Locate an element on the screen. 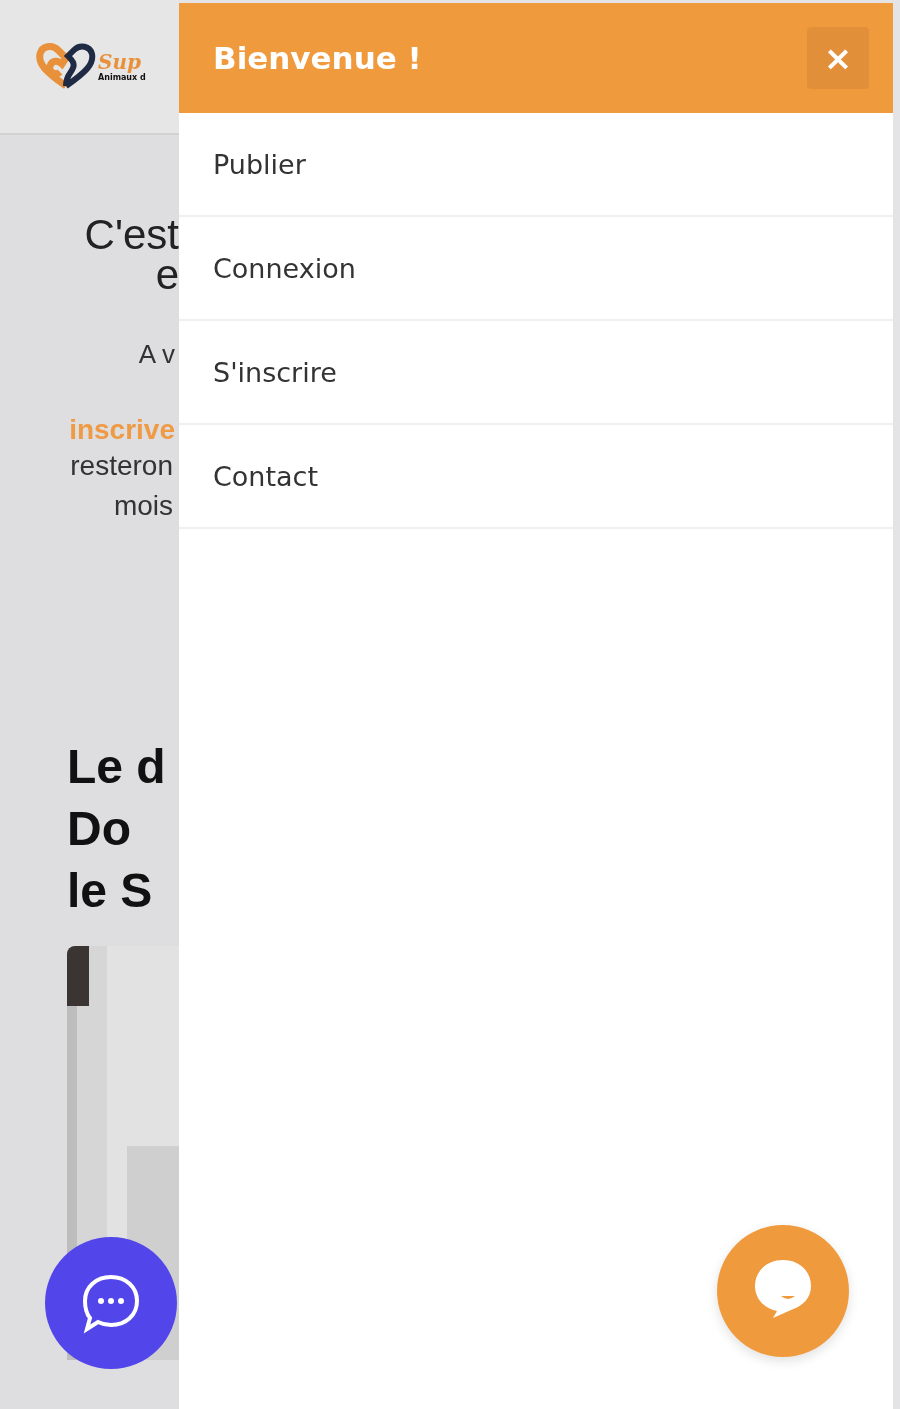 The image size is (900, 1409). section-heading: Le d is located at coordinates (117, 767).